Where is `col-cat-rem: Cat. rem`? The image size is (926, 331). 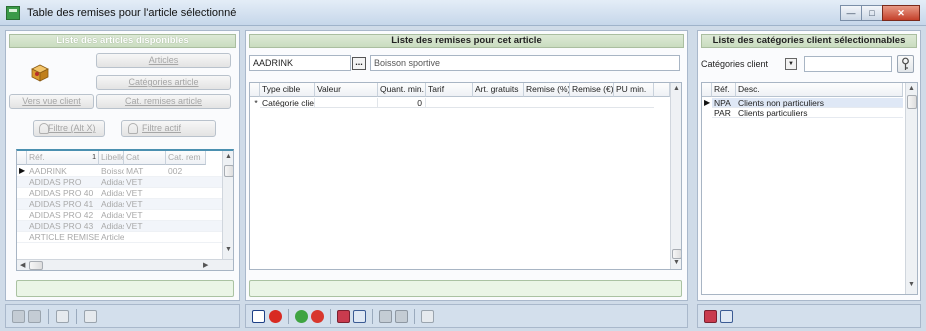 col-cat-rem: Cat. rem is located at coordinates (186, 158).